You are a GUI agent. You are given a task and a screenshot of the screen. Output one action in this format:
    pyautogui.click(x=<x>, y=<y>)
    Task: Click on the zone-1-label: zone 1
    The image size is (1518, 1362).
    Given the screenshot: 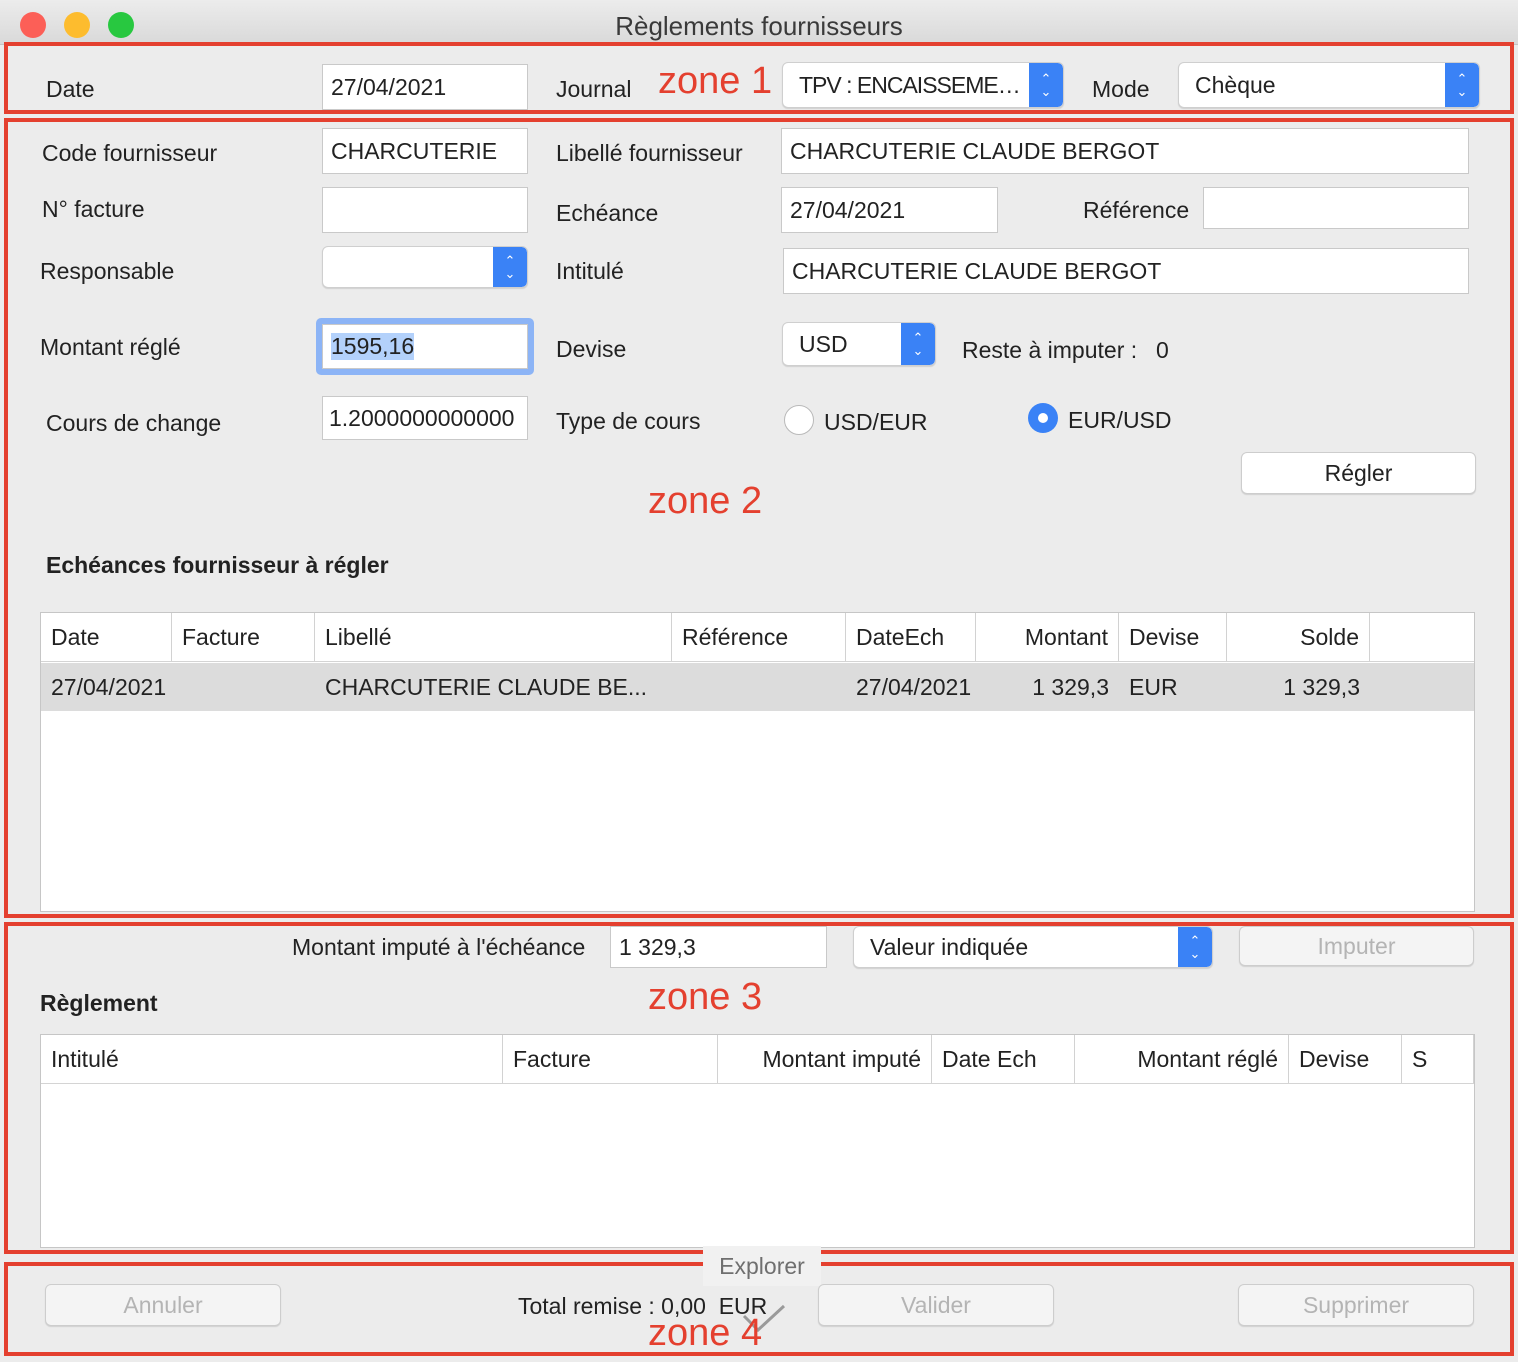 What is the action you would take?
    pyautogui.click(x=715, y=81)
    